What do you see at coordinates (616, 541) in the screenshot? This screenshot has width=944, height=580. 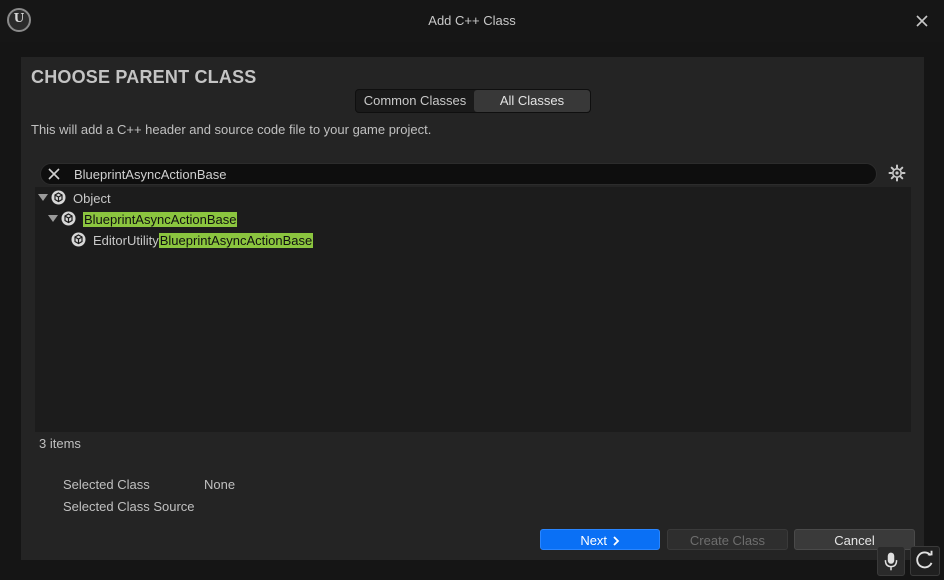 I see `chevron-right-icon` at bounding box center [616, 541].